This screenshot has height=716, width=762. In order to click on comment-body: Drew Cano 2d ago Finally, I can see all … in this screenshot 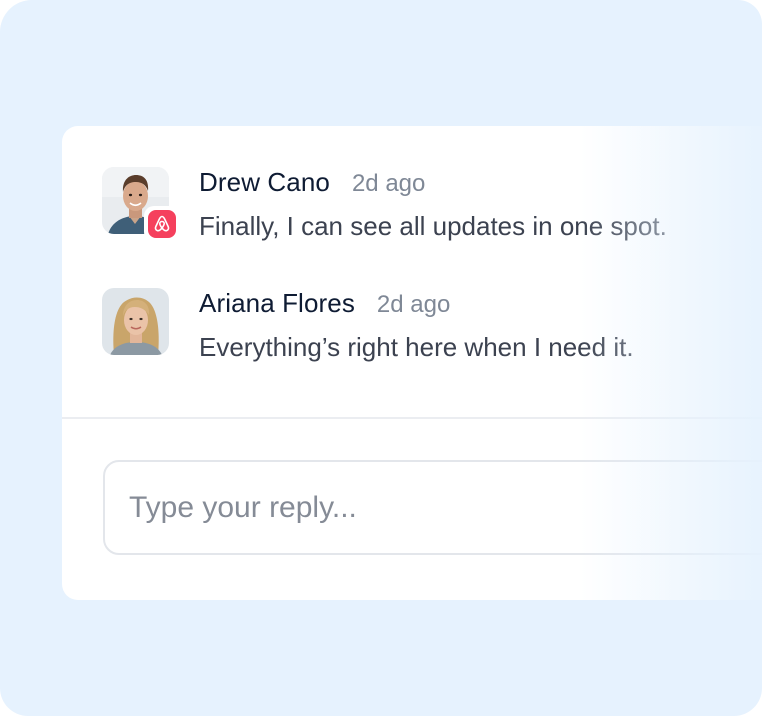, I will do `click(433, 204)`.